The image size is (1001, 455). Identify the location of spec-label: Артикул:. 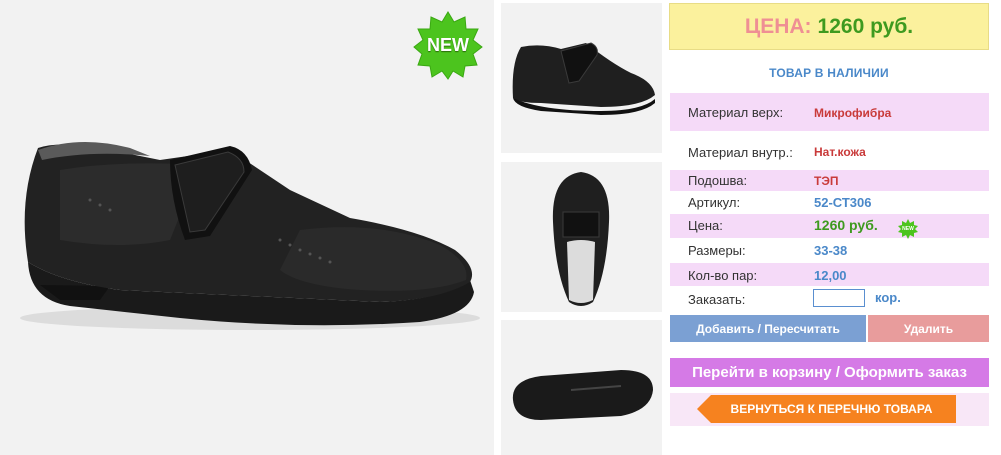
(714, 202).